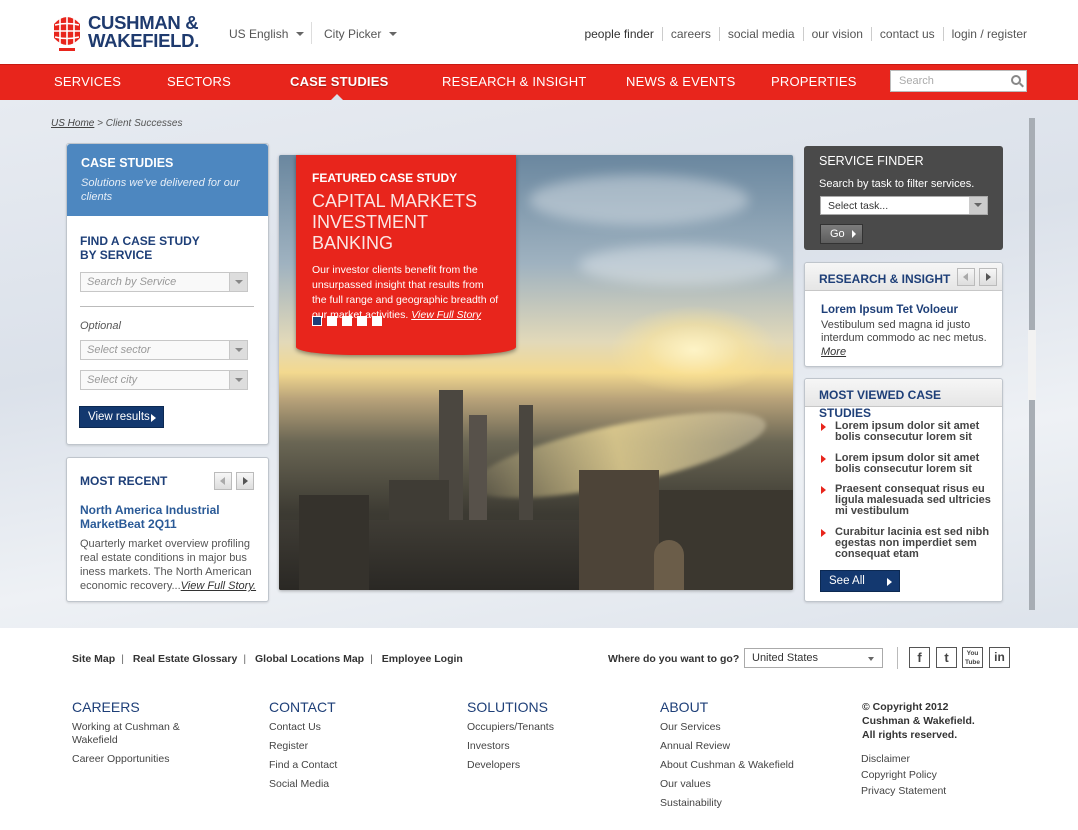  Describe the element at coordinates (903, 791) in the screenshot. I see `privacy-statement-link: Privacy Statement` at that location.